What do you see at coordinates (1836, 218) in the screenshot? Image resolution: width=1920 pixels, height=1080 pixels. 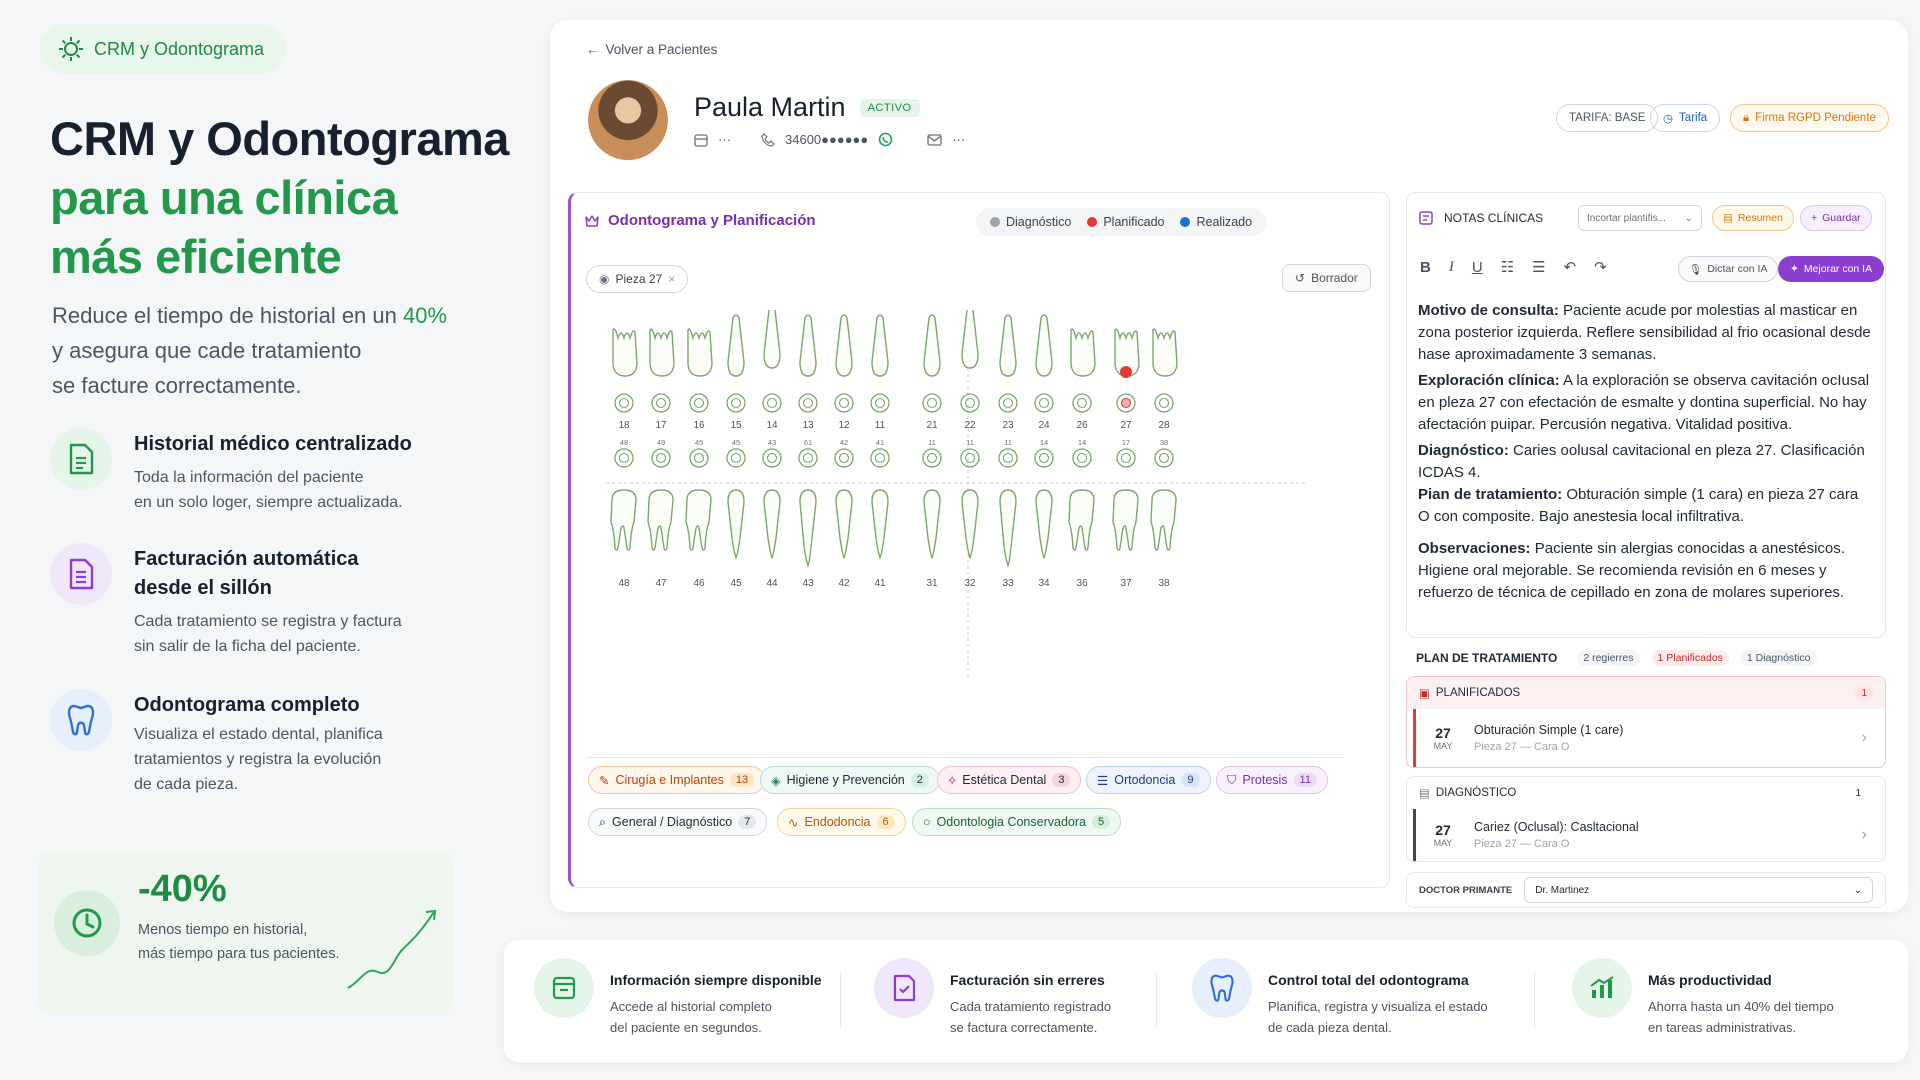 I see `guardar-button: + Guardar` at bounding box center [1836, 218].